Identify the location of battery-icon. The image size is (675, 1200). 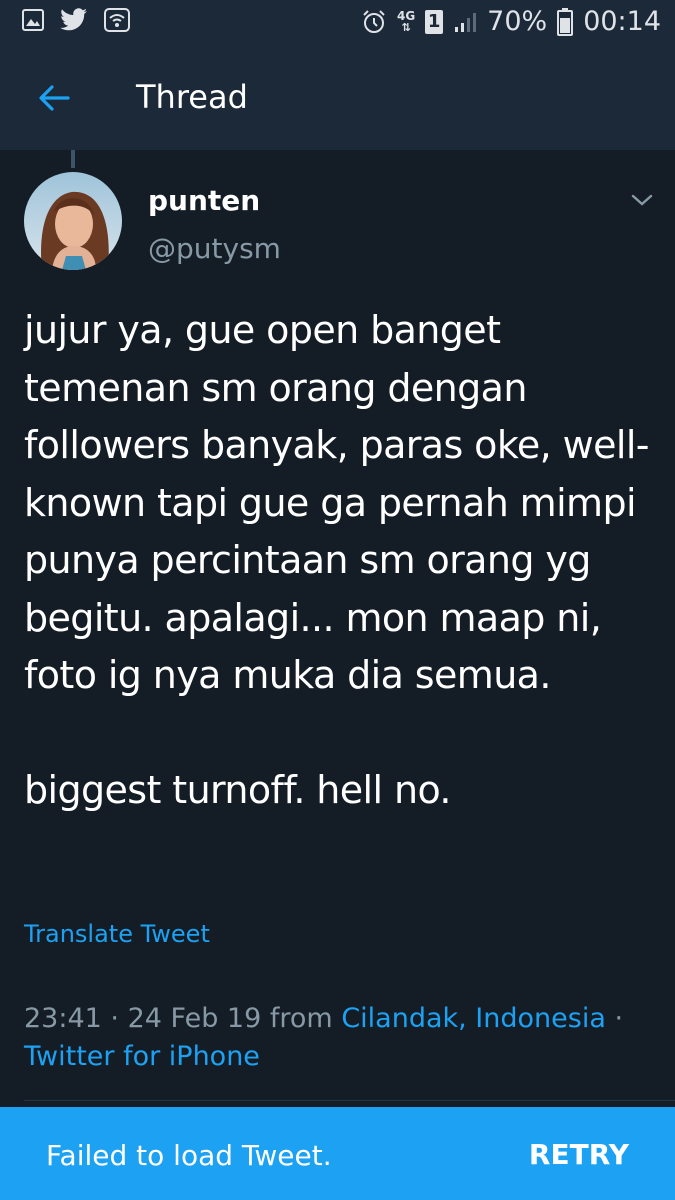
(565, 21).